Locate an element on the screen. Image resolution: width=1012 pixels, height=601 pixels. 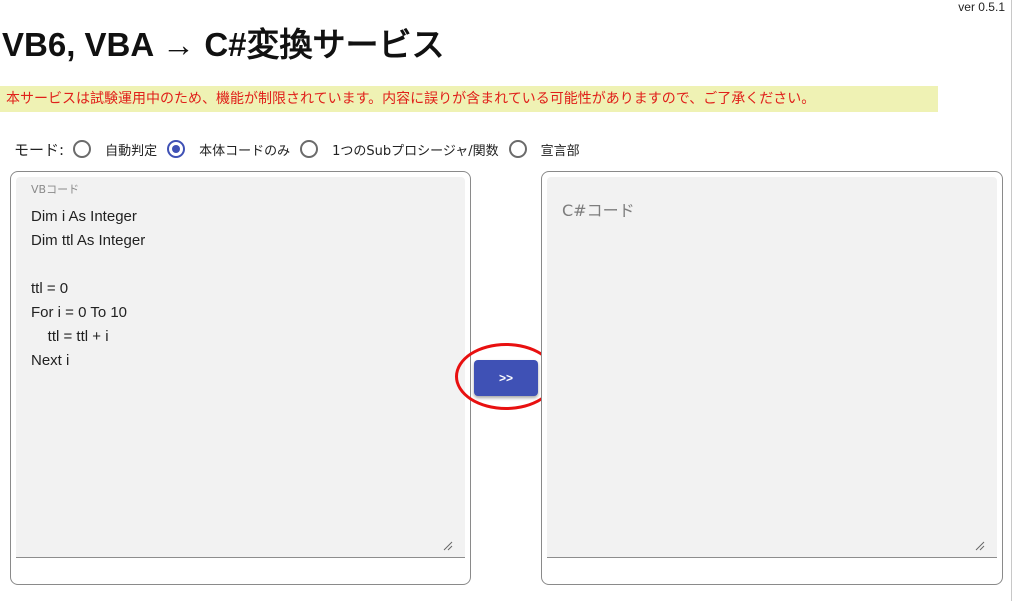
mode-option-label: 本体コードのみ is located at coordinates (245, 151).